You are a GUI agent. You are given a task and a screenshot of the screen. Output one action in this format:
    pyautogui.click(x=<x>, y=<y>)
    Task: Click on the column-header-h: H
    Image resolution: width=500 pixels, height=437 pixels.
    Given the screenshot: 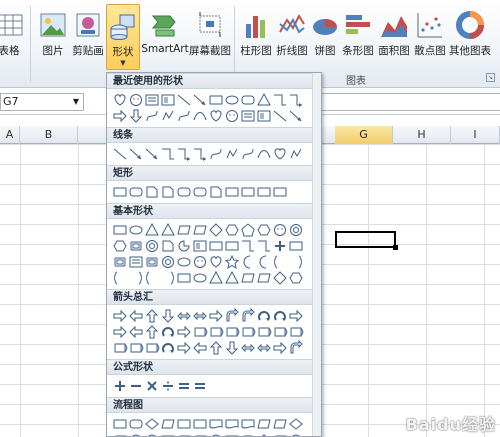 What is the action you would take?
    pyautogui.click(x=422, y=135)
    